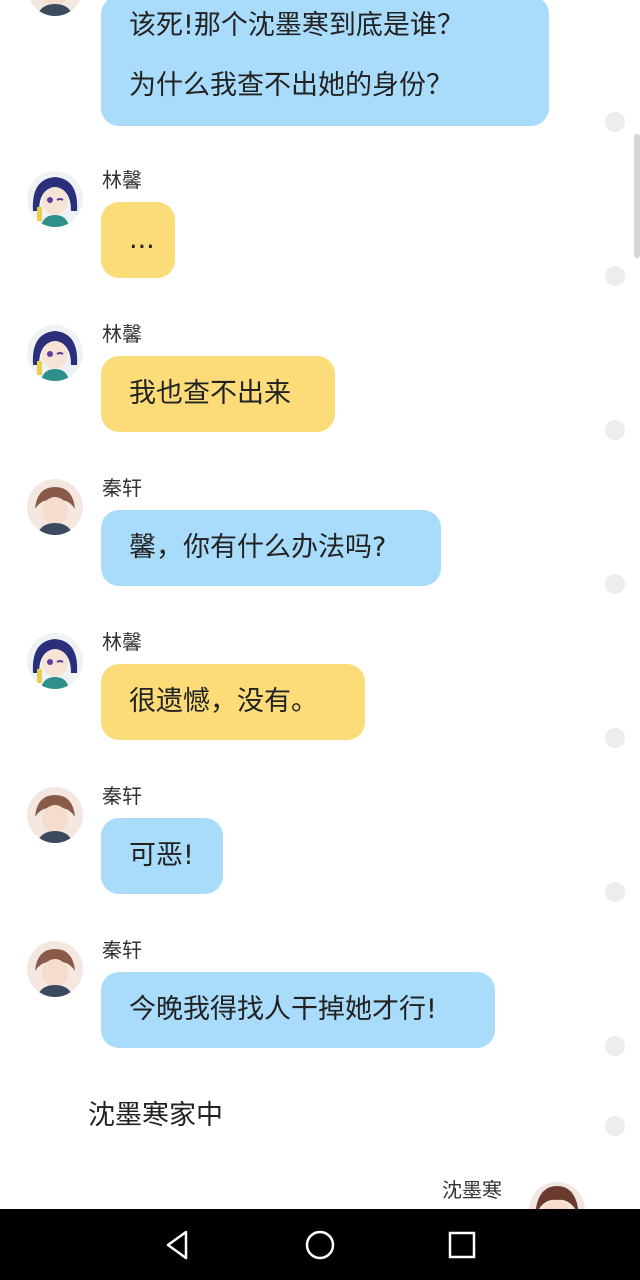 The height and width of the screenshot is (1280, 640). Describe the element at coordinates (291, 85) in the screenshot. I see `message-line: 为什么我查不出她的身份？` at that location.